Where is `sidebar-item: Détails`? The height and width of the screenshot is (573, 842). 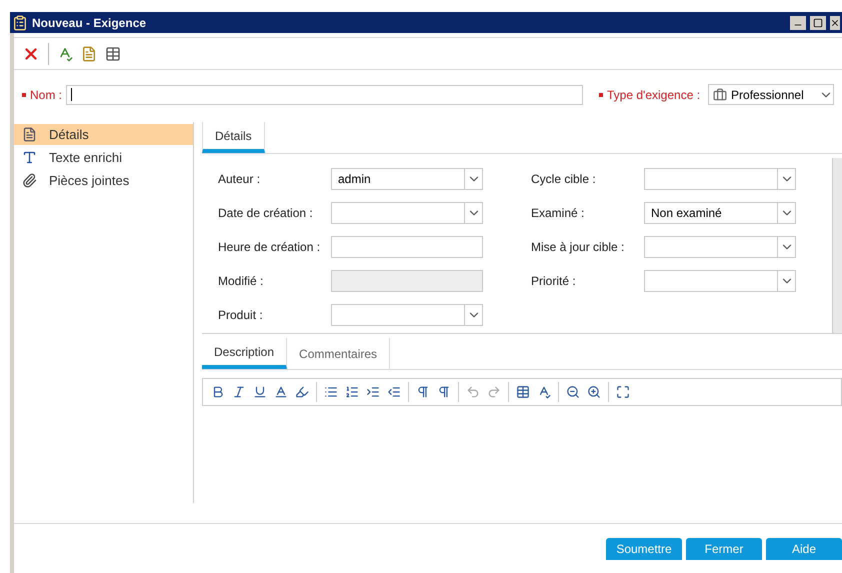
sidebar-item: Détails is located at coordinates (103, 134).